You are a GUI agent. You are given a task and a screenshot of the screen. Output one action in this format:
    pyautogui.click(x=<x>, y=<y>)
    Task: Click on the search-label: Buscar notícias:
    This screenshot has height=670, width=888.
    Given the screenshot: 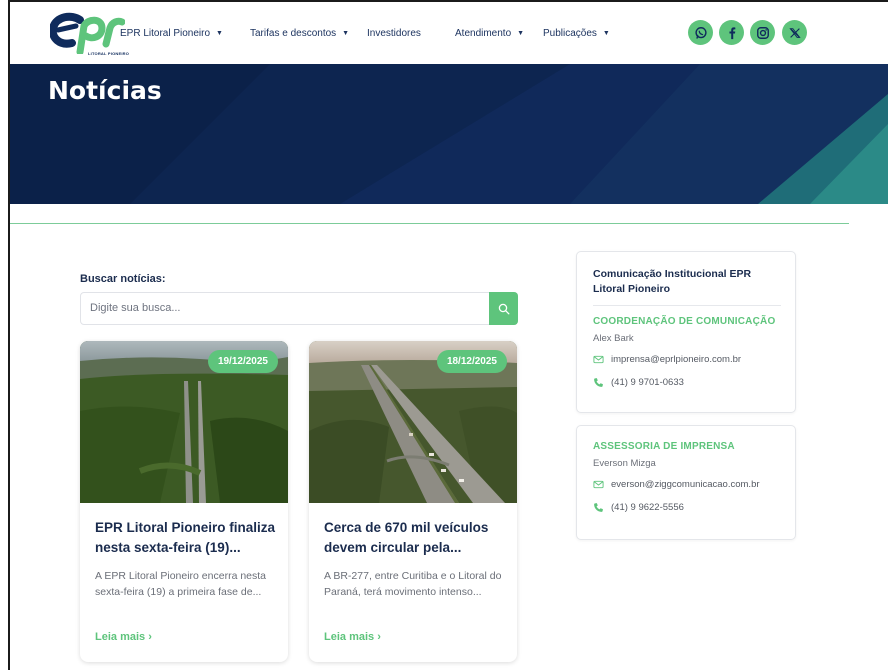 What is the action you would take?
    pyautogui.click(x=123, y=279)
    